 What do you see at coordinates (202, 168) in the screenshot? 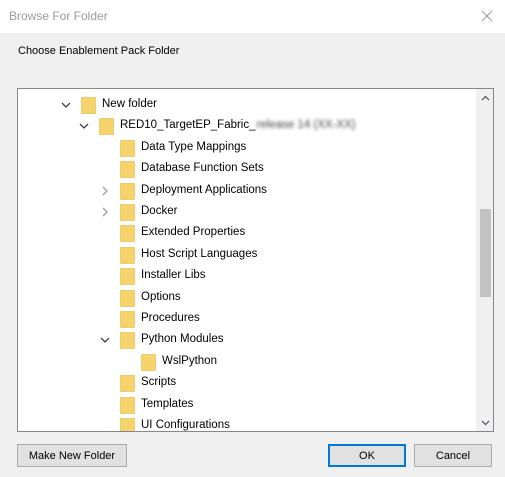
I see `tree-item-label: Database Function Sets` at bounding box center [202, 168].